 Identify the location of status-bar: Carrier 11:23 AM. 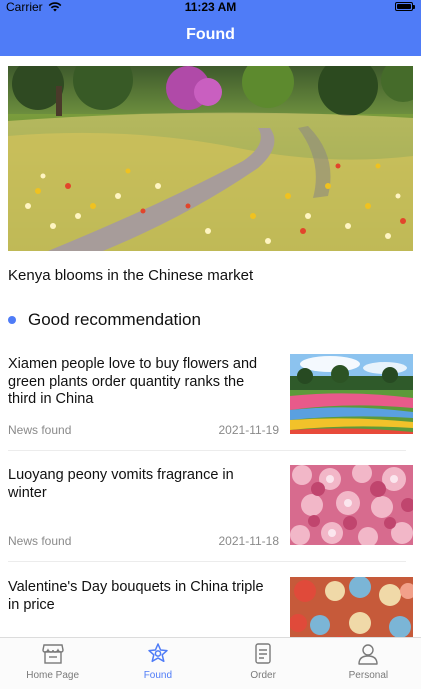
(210, 7).